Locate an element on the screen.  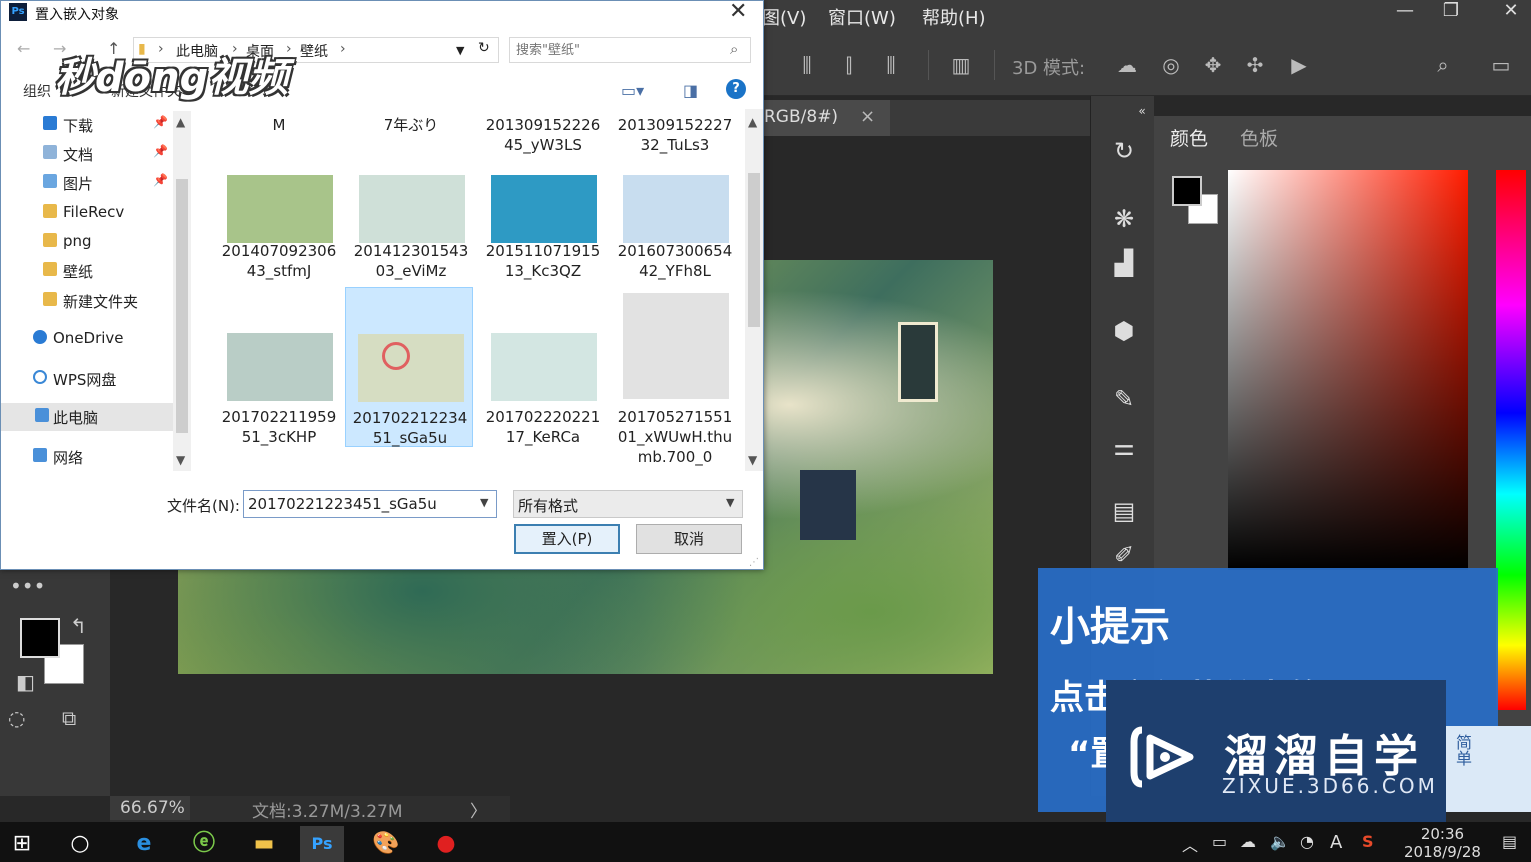
close-tab-icon: × is located at coordinates (867, 116).